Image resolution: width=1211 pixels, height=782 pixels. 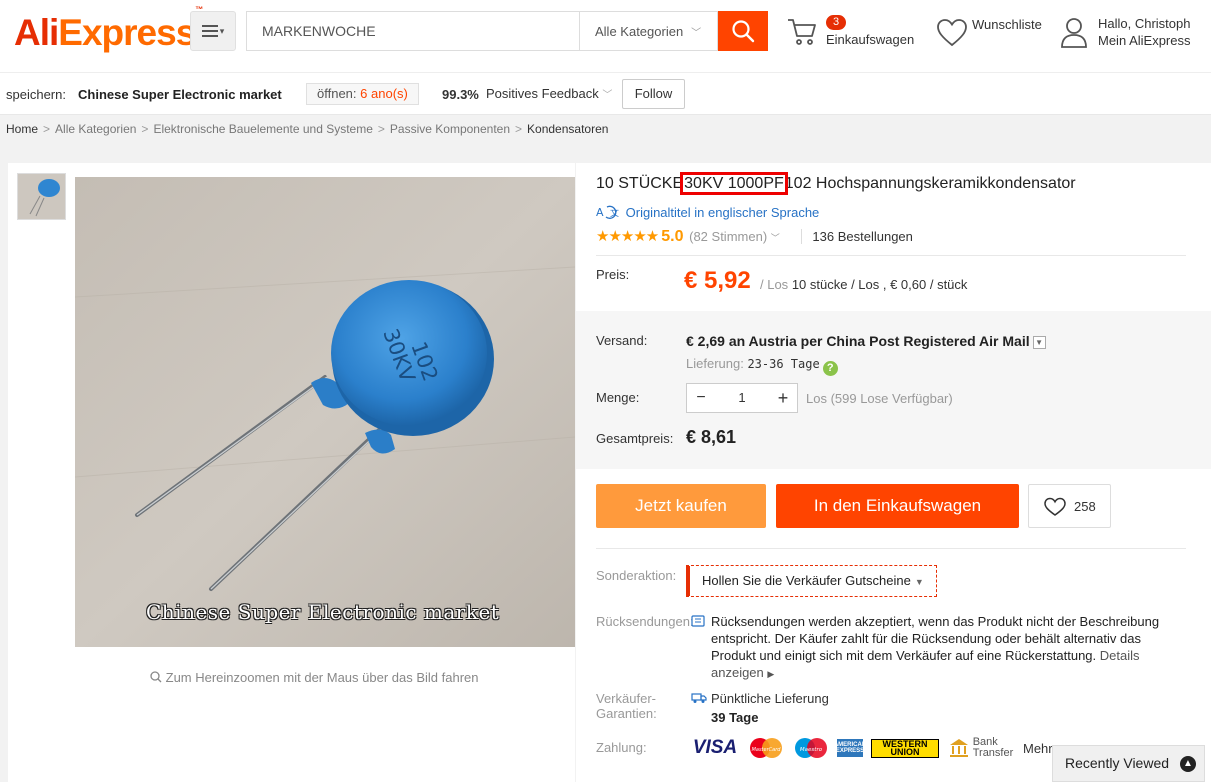 What do you see at coordinates (621, 747) in the screenshot?
I see `payment-label: Zahlung:` at bounding box center [621, 747].